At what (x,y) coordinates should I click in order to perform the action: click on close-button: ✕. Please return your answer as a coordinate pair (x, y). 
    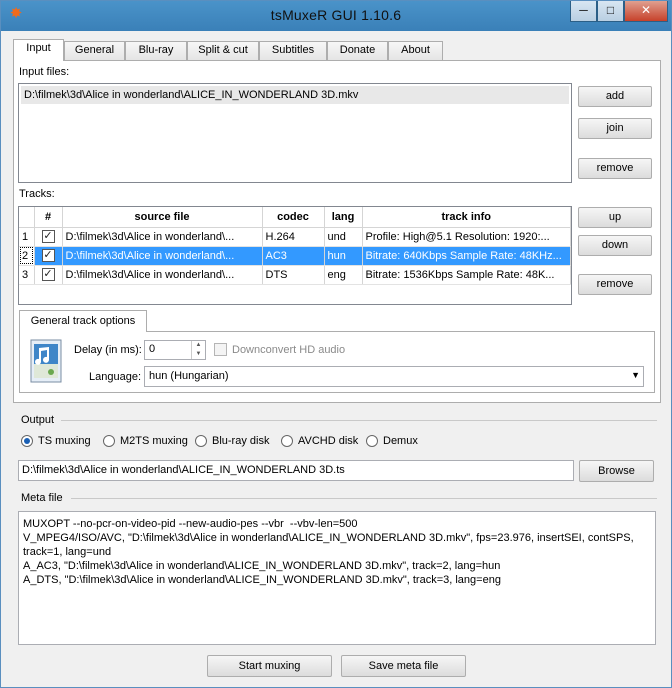
    Looking at the image, I should click on (646, 11).